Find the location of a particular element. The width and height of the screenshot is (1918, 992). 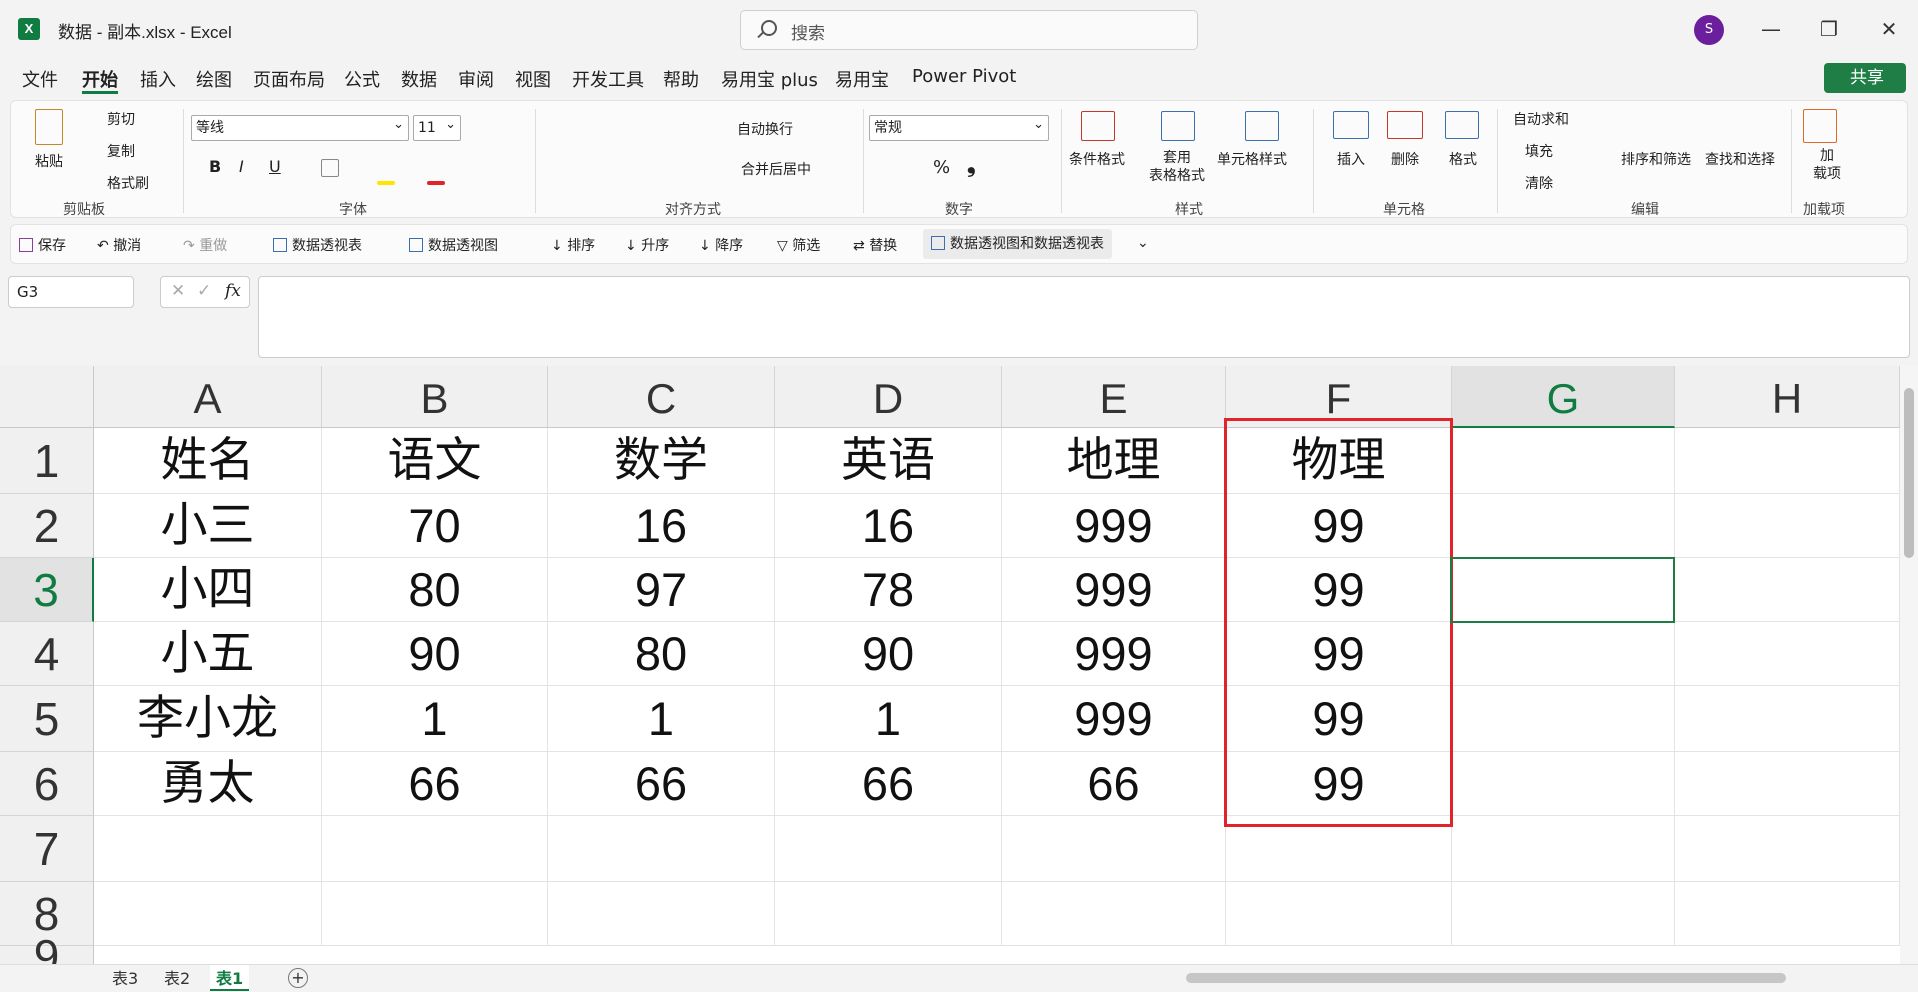

tab-data: 数据 is located at coordinates (419, 79).